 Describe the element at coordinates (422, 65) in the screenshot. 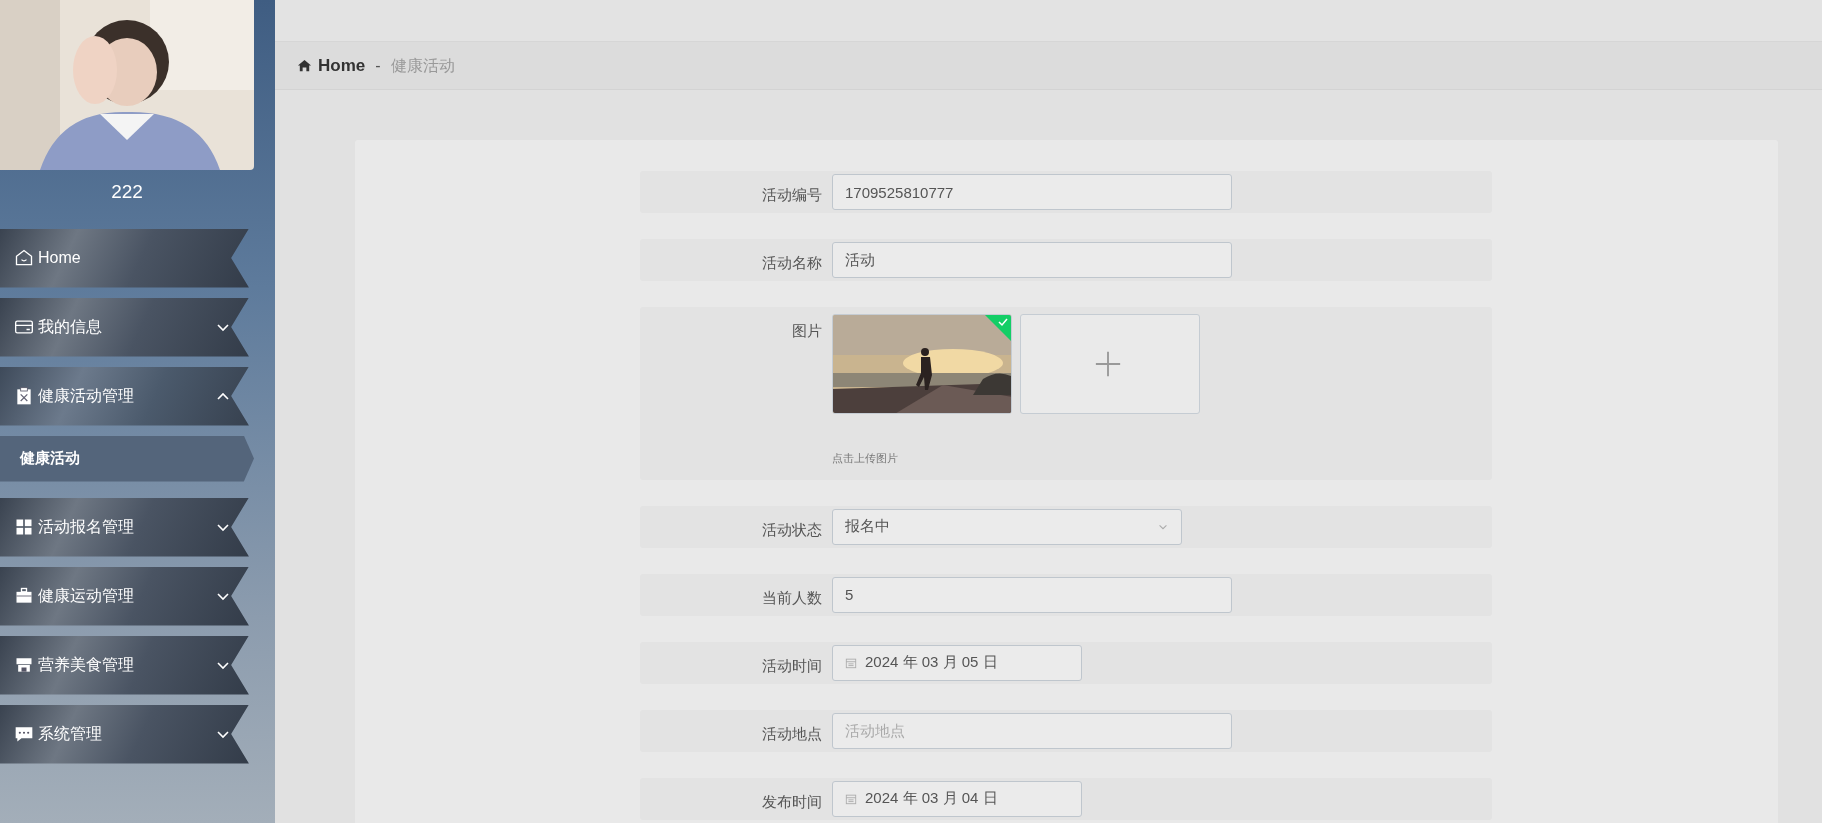

I see `breadcrumb-current: 健康活动` at that location.